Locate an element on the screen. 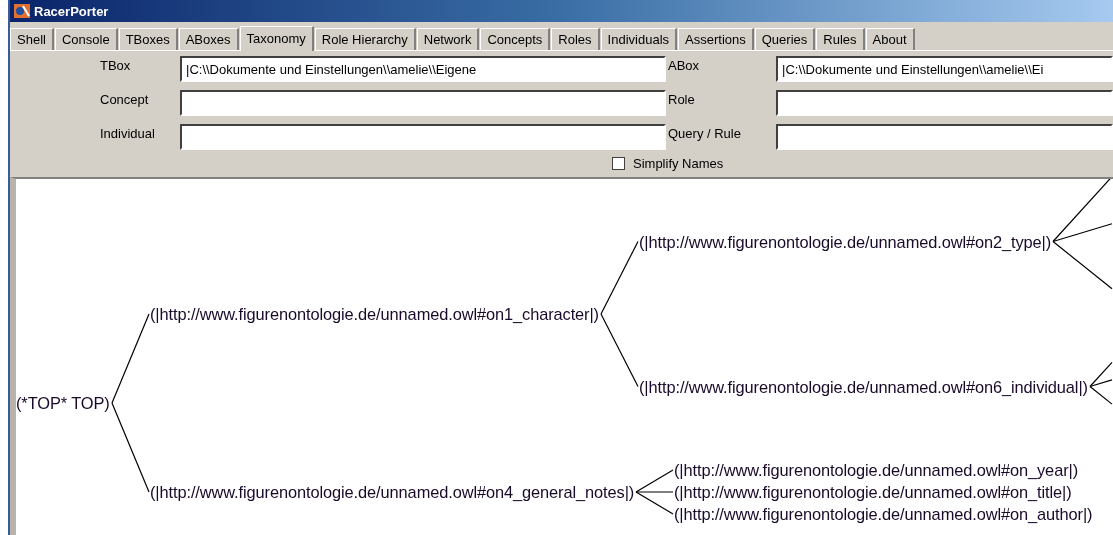 The height and width of the screenshot is (535, 1113). checkbox-label: Simplify Names is located at coordinates (678, 163).